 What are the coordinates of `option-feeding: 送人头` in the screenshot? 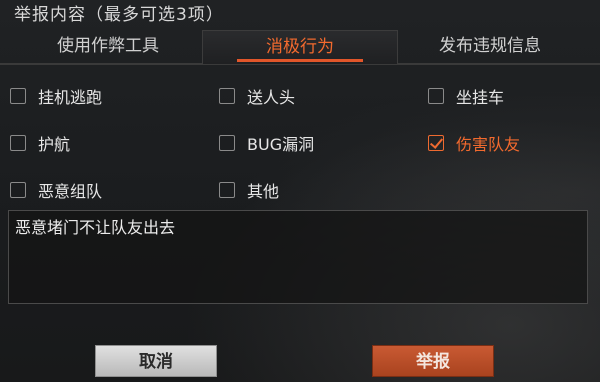 It's located at (257, 96).